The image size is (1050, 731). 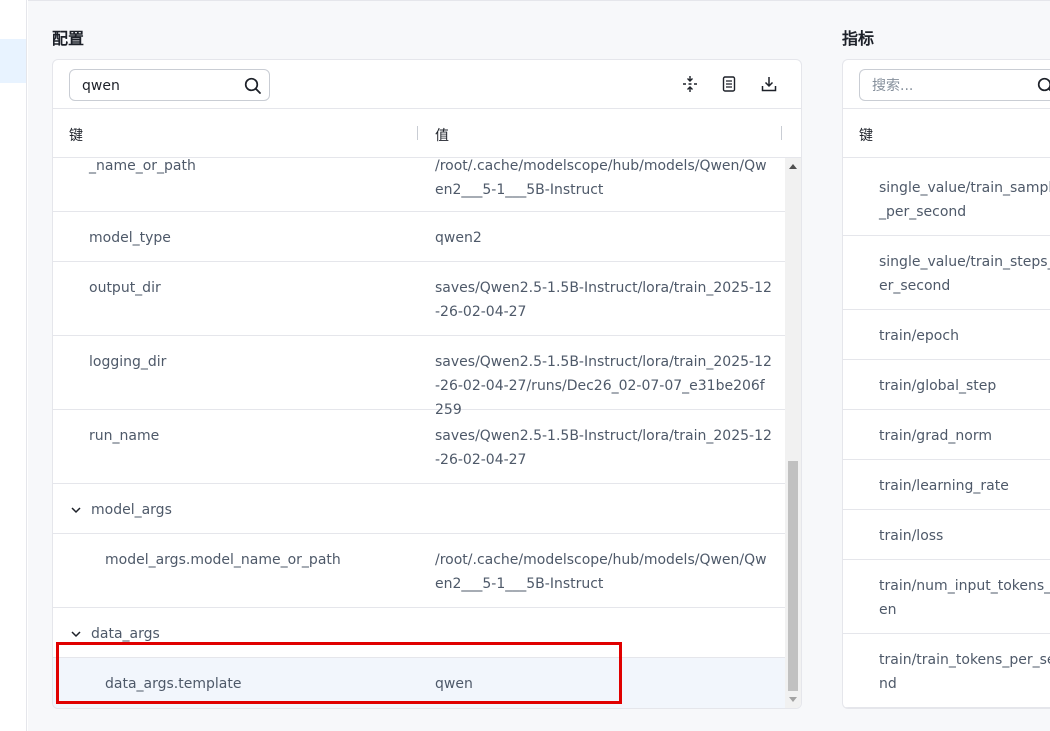 I want to click on sidebar-active-item, so click(x=13, y=61).